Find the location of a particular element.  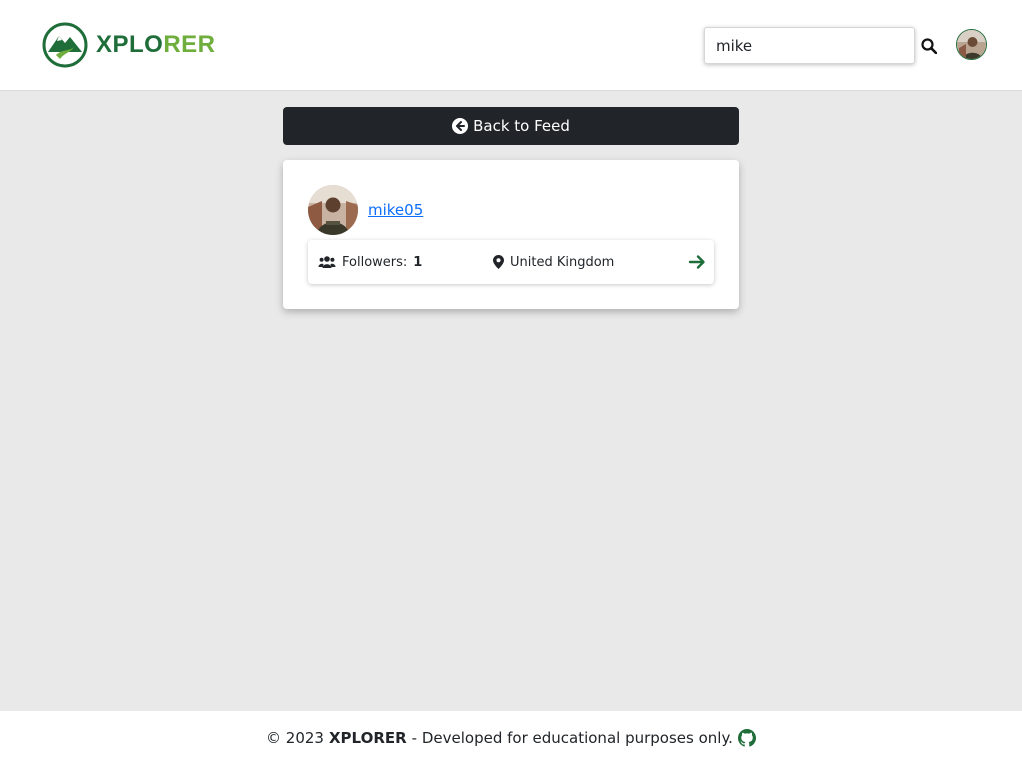

location-info: United Kingdom is located at coordinates (553, 262).